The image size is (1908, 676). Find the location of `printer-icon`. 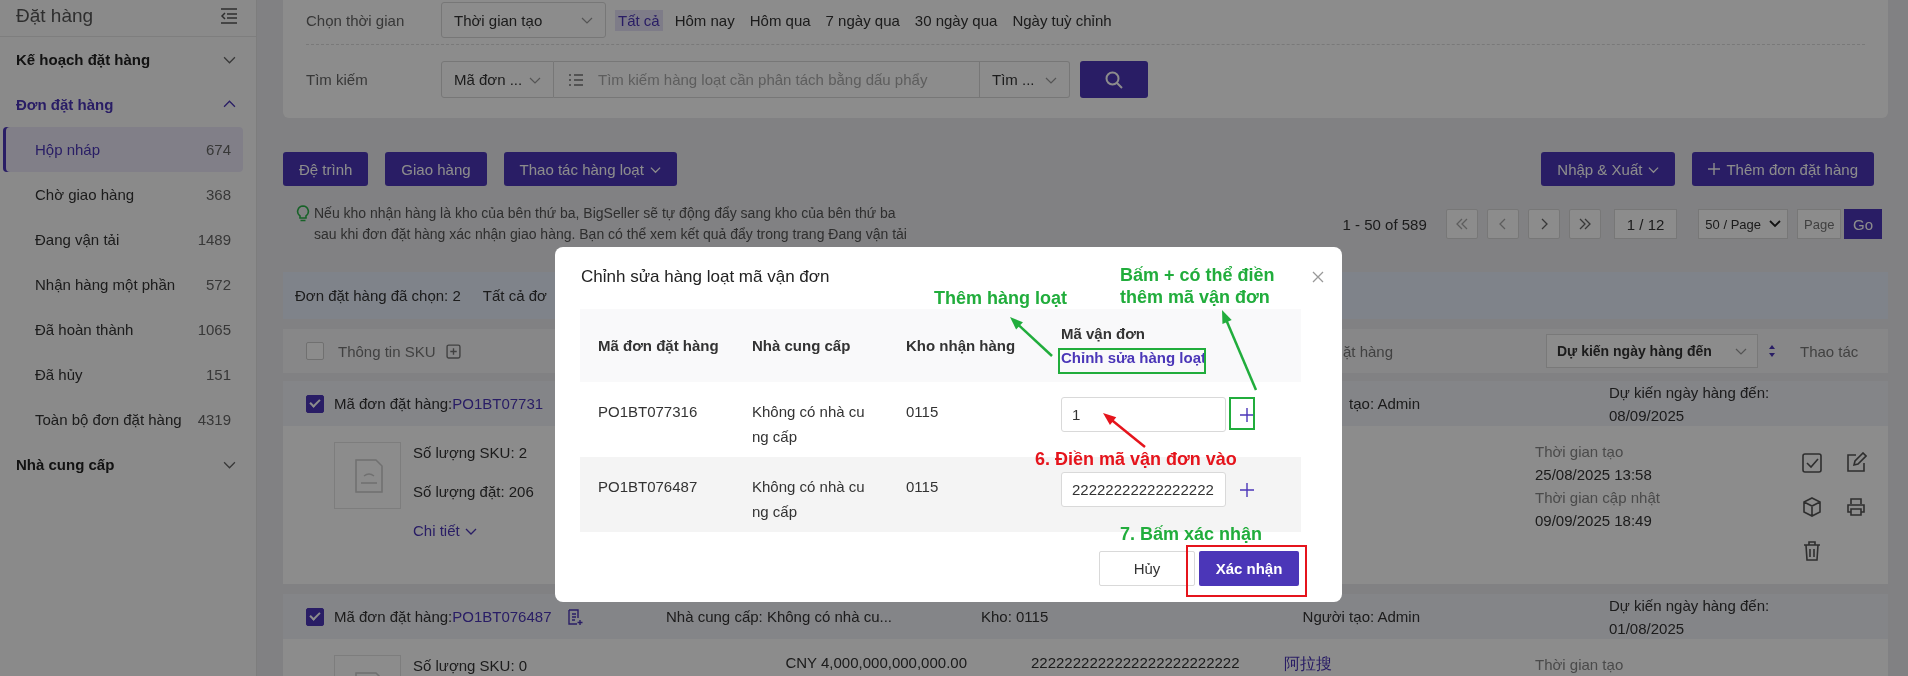

printer-icon is located at coordinates (1856, 507).